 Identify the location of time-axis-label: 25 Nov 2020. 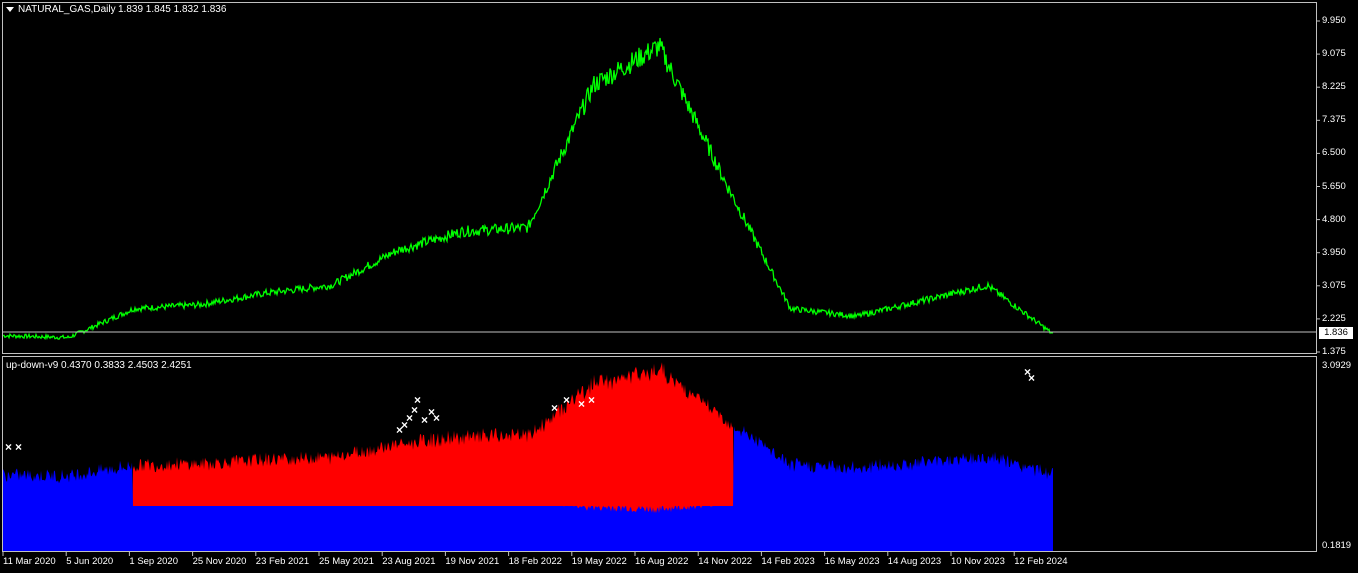
(219, 561).